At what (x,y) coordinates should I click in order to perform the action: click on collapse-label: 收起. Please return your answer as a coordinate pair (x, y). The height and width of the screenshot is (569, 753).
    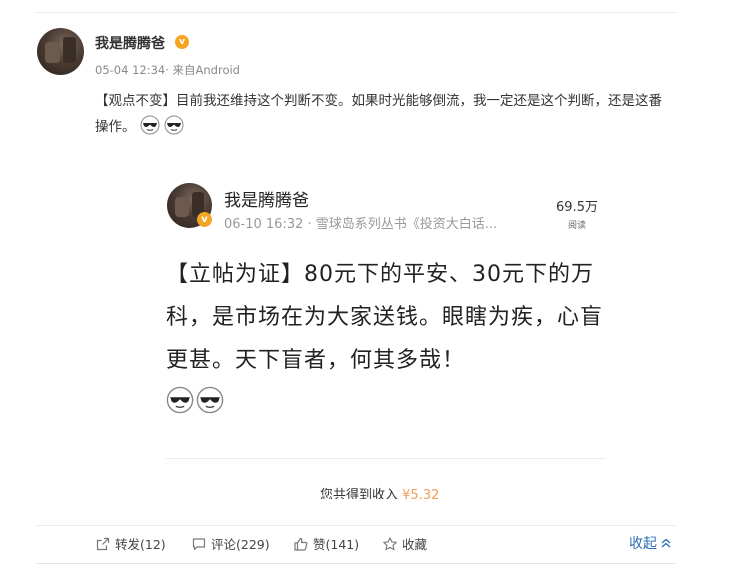
    Looking at the image, I should click on (643, 544).